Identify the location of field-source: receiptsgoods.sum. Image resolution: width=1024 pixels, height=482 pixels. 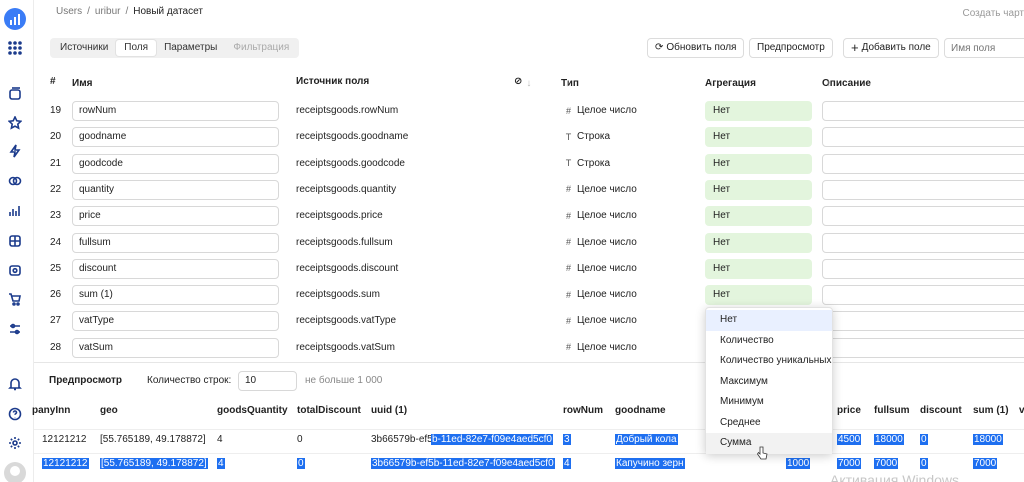
(338, 295).